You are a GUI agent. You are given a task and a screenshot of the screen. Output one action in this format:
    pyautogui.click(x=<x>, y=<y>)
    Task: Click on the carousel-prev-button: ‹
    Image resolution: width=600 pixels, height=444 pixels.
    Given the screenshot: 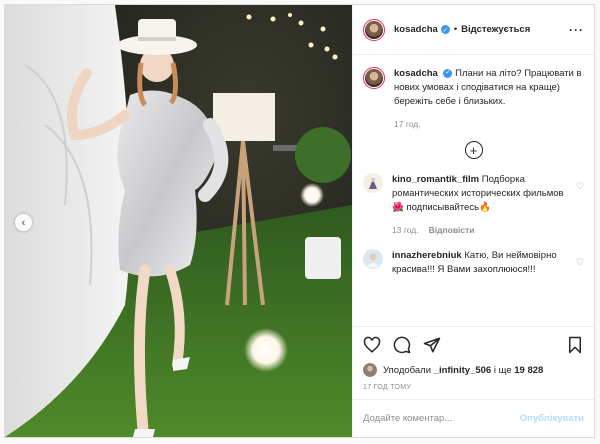 What is the action you would take?
    pyautogui.click(x=23, y=222)
    